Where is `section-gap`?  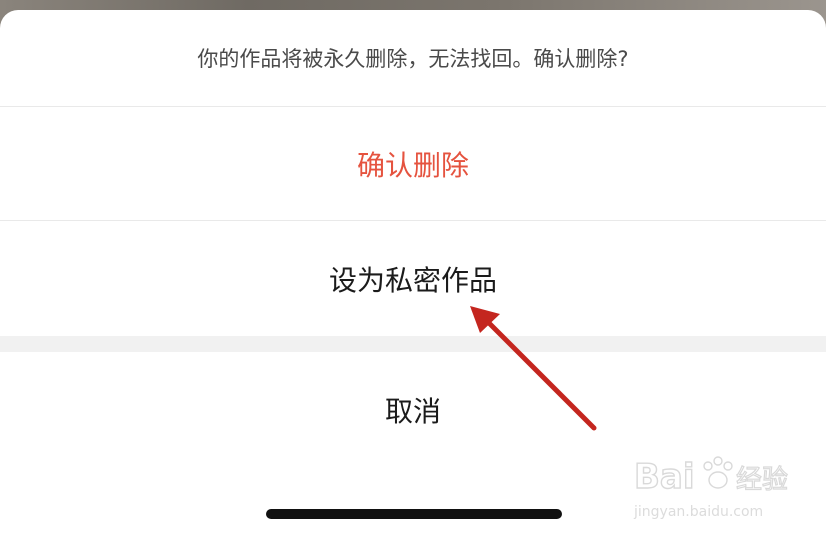 section-gap is located at coordinates (413, 344).